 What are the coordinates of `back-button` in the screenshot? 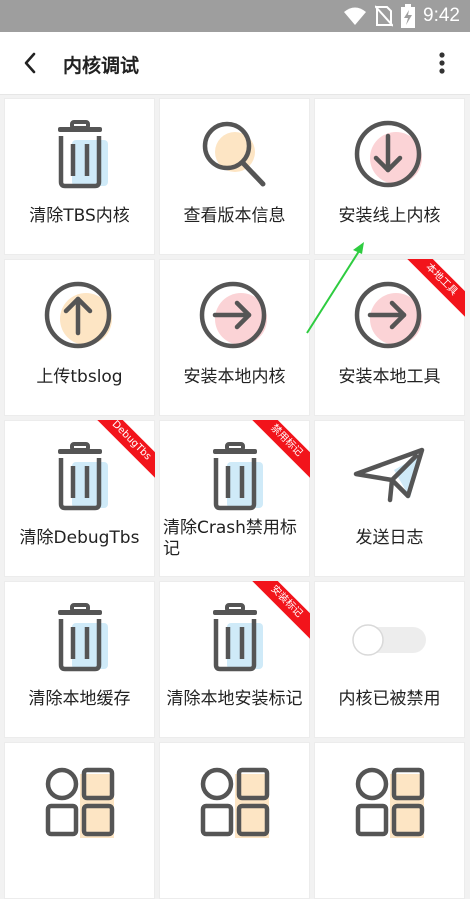 It's located at (30, 63).